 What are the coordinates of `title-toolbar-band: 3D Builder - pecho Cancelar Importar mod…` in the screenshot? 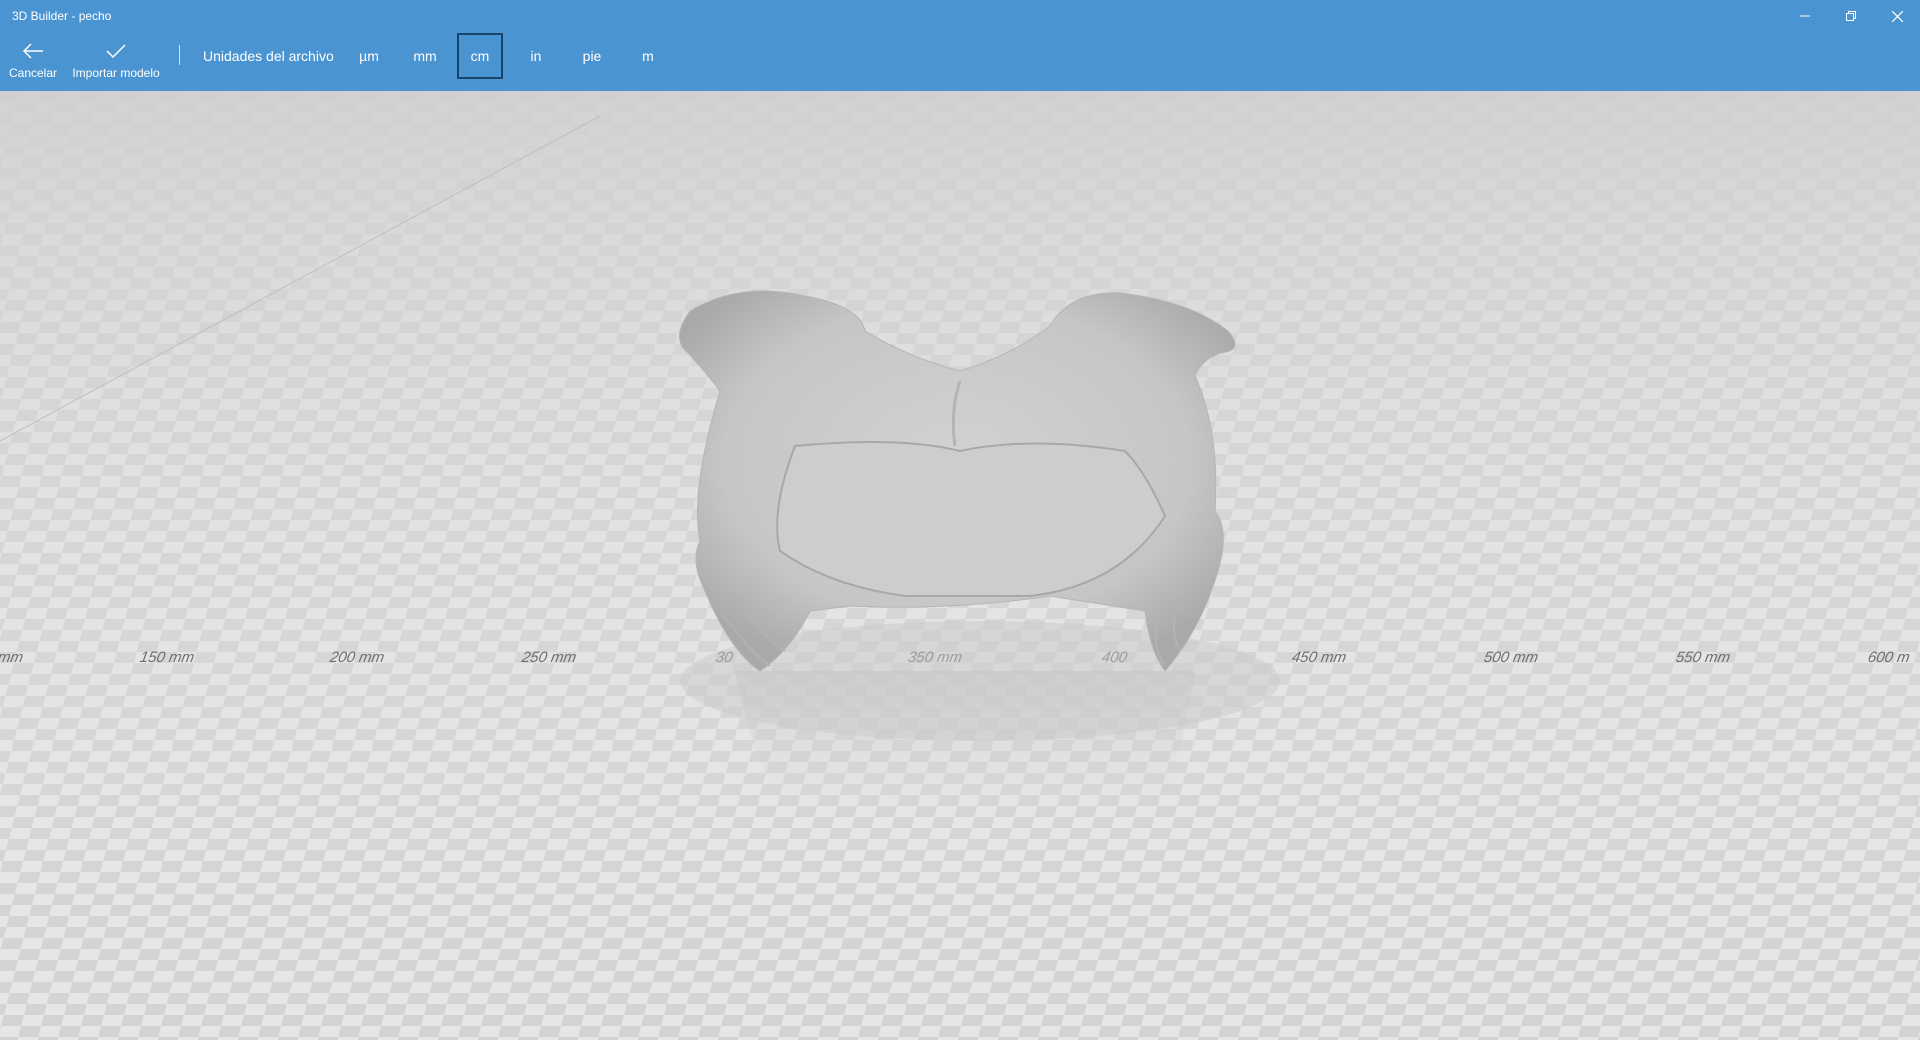 It's located at (960, 45).